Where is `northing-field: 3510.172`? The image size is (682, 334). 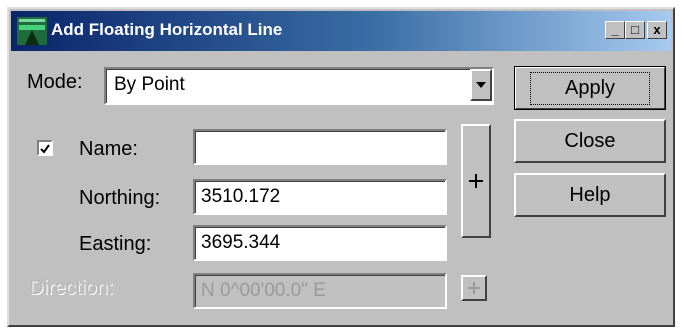
northing-field: 3510.172 is located at coordinates (320, 197).